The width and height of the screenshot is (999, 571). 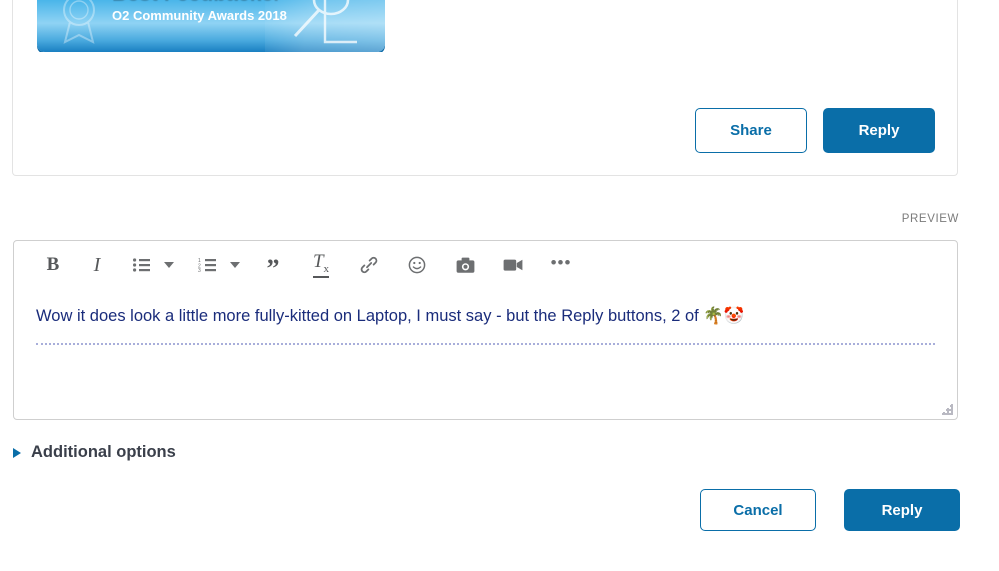 What do you see at coordinates (17, 452) in the screenshot?
I see `chevron-right-icon` at bounding box center [17, 452].